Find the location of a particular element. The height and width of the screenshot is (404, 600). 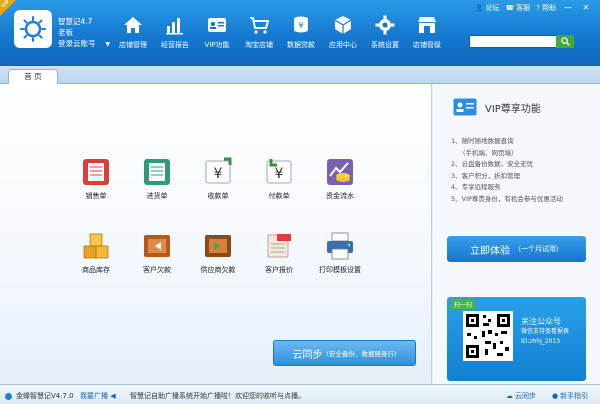

nav-label: VIP功能 is located at coordinates (217, 45).